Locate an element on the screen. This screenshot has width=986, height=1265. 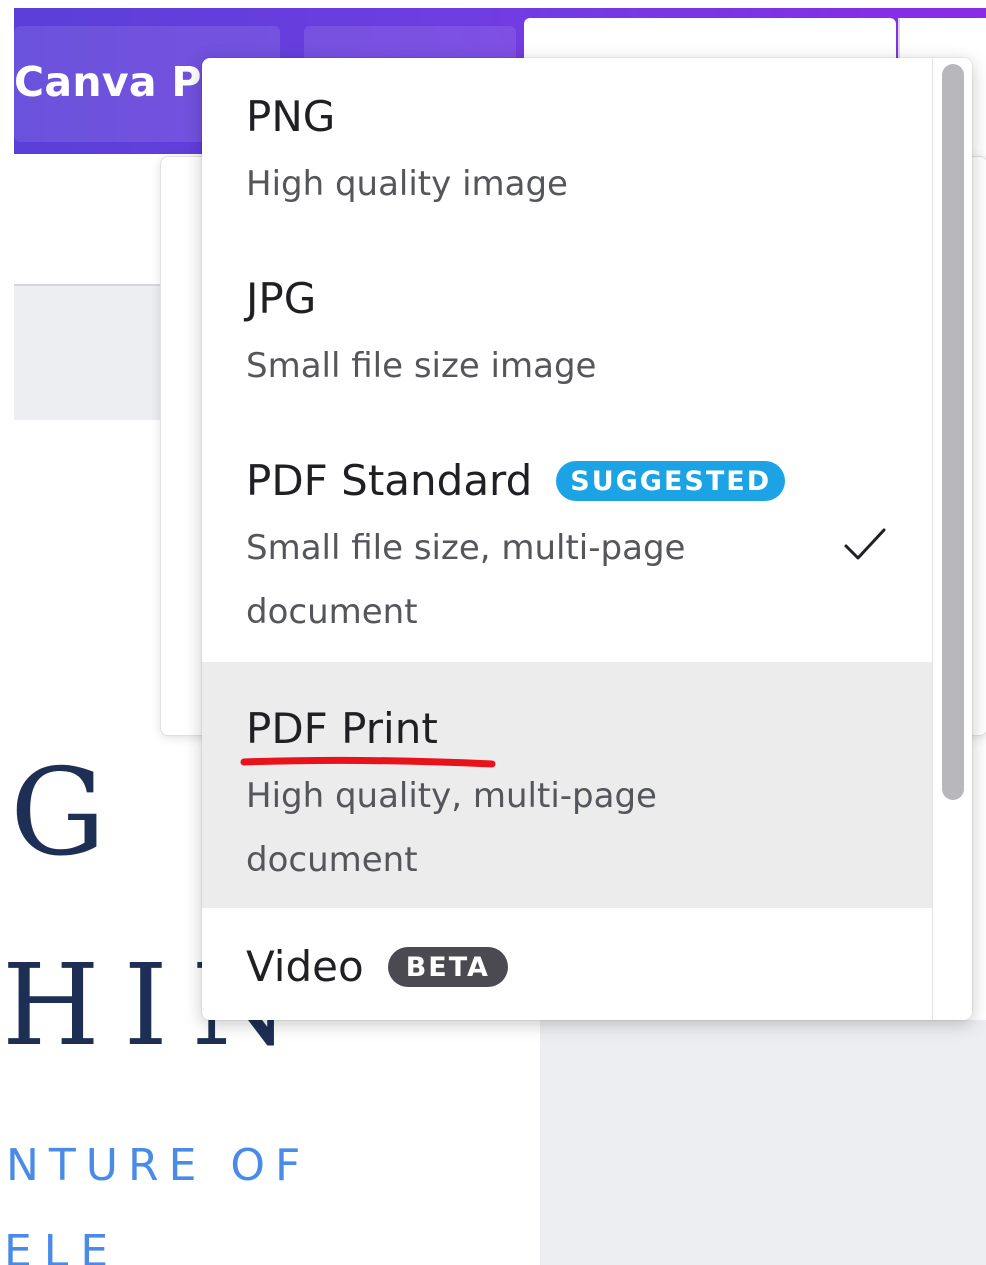
option-description: Small file size, multi-page document is located at coordinates (466, 580).